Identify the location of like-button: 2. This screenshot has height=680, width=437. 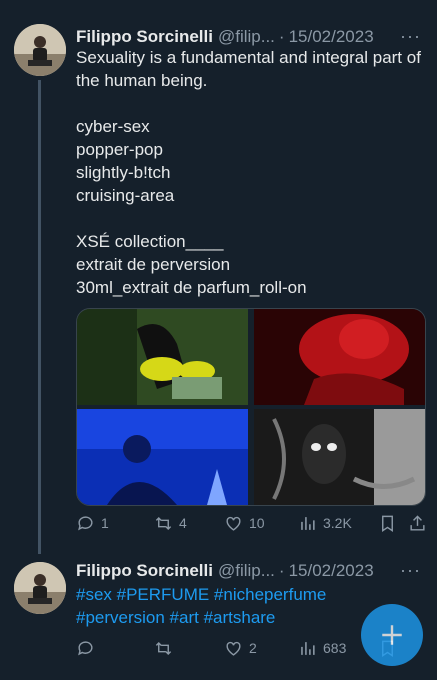
(261, 648).